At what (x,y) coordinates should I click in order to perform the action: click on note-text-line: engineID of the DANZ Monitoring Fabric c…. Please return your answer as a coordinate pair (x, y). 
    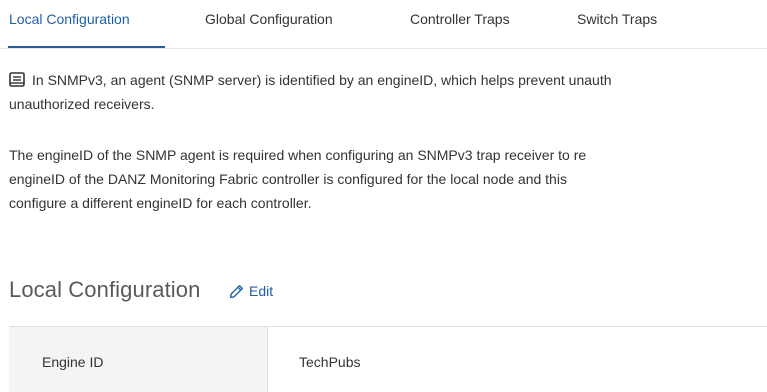
    Looking at the image, I should click on (288, 179).